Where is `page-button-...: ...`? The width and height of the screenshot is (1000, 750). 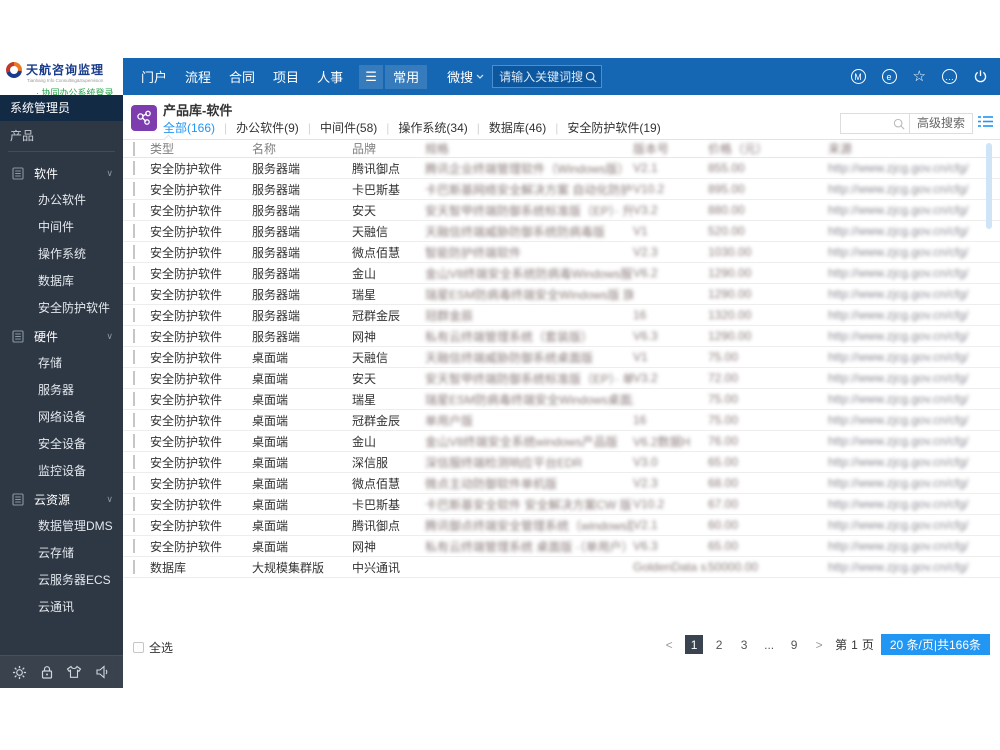 page-button-...: ... is located at coordinates (769, 644).